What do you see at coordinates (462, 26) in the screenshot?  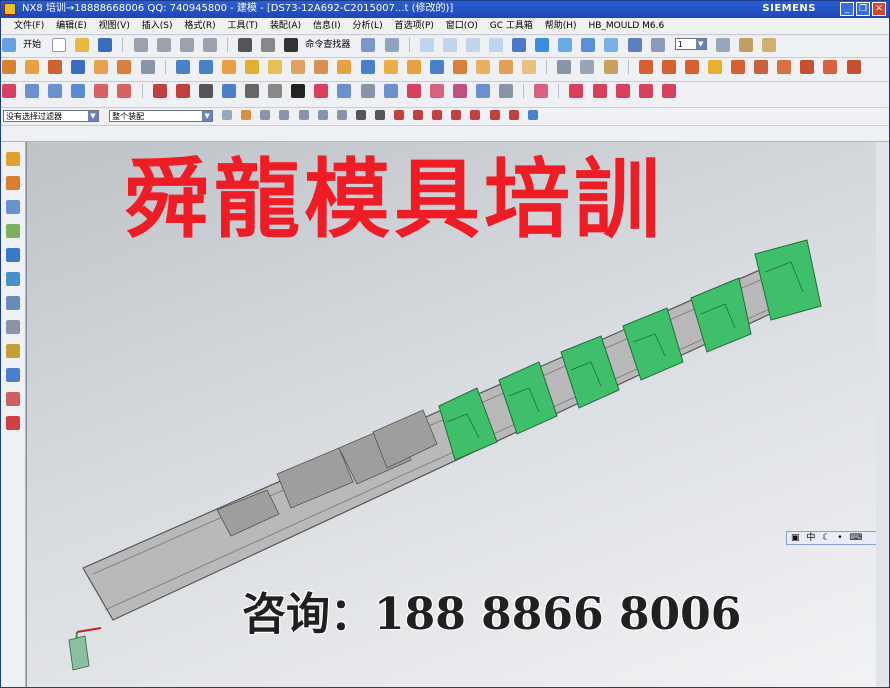 I see `menu-window: 窗口(O)` at bounding box center [462, 26].